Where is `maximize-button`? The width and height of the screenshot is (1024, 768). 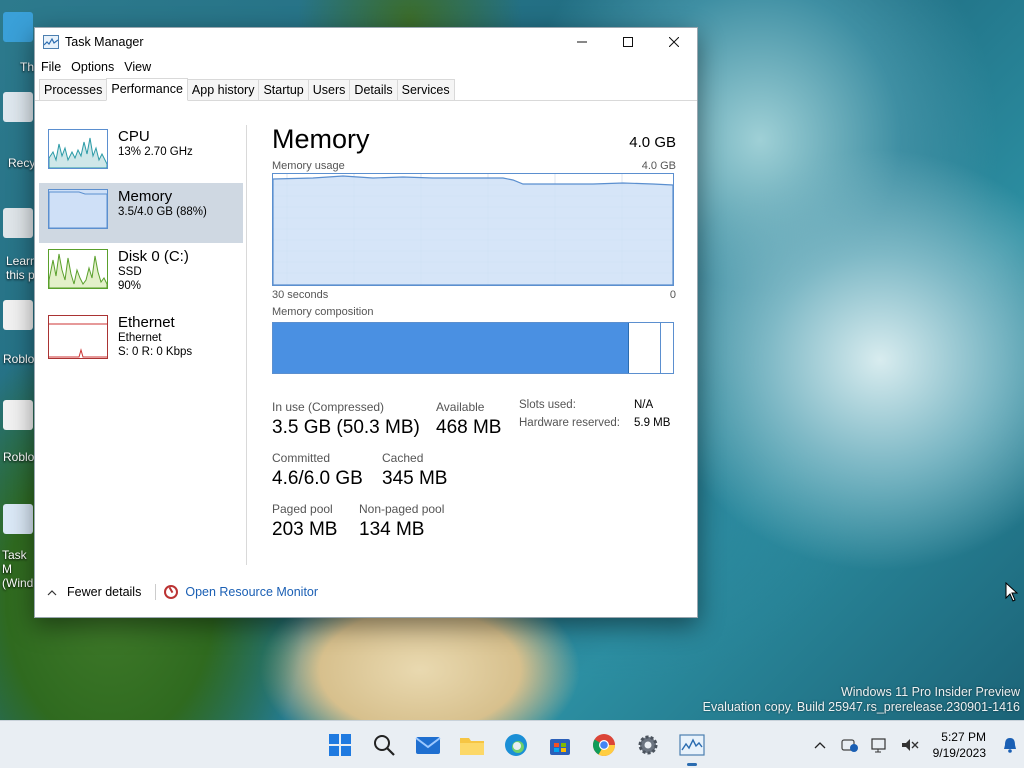 maximize-button is located at coordinates (628, 42).